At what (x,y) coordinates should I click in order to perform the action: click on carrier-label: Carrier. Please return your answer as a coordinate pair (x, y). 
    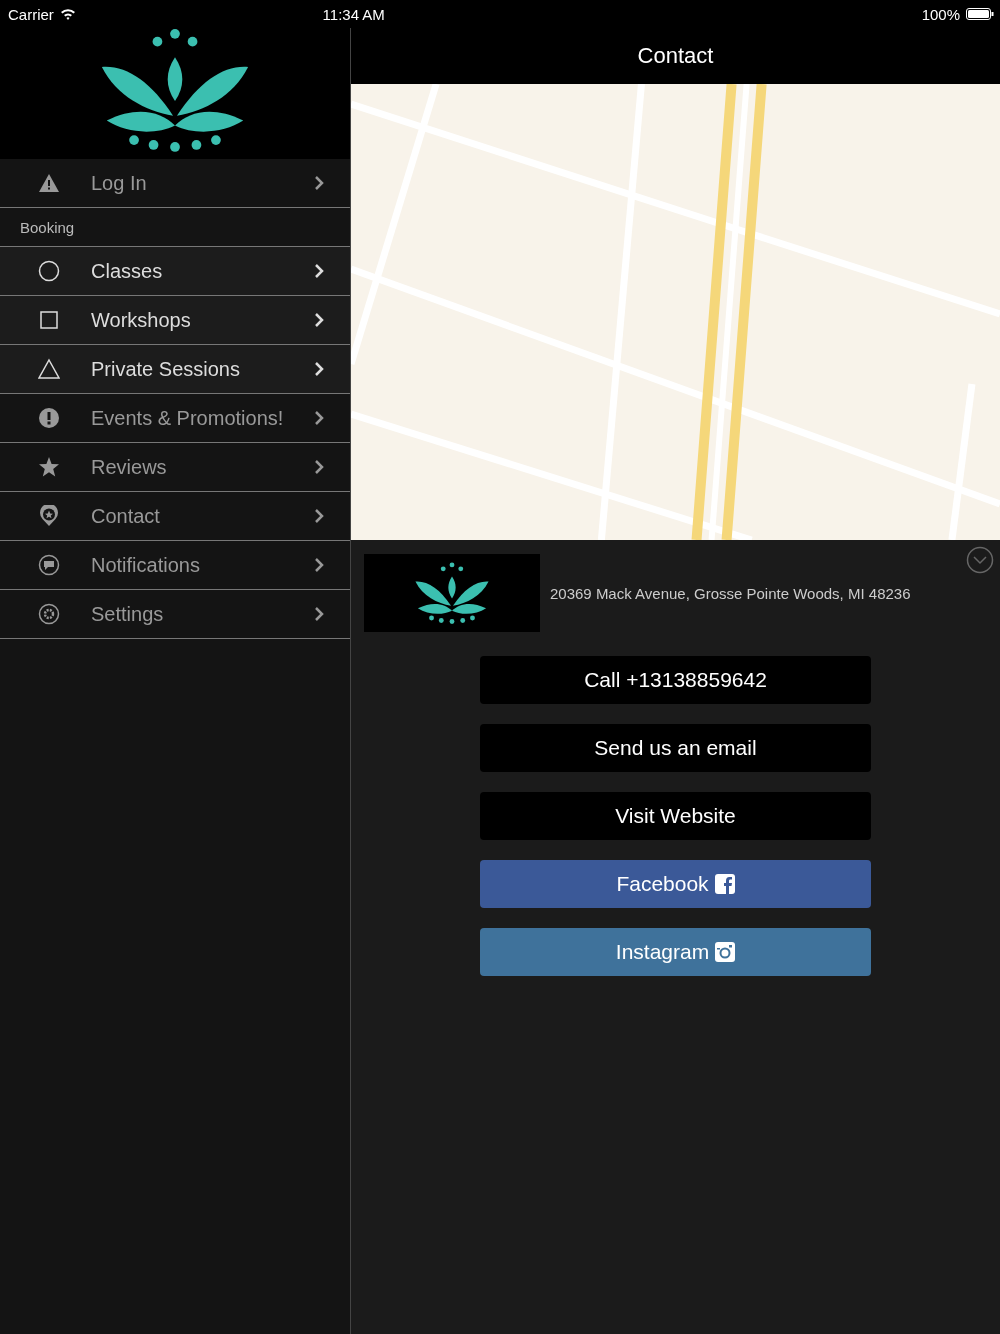
    Looking at the image, I should click on (31, 14).